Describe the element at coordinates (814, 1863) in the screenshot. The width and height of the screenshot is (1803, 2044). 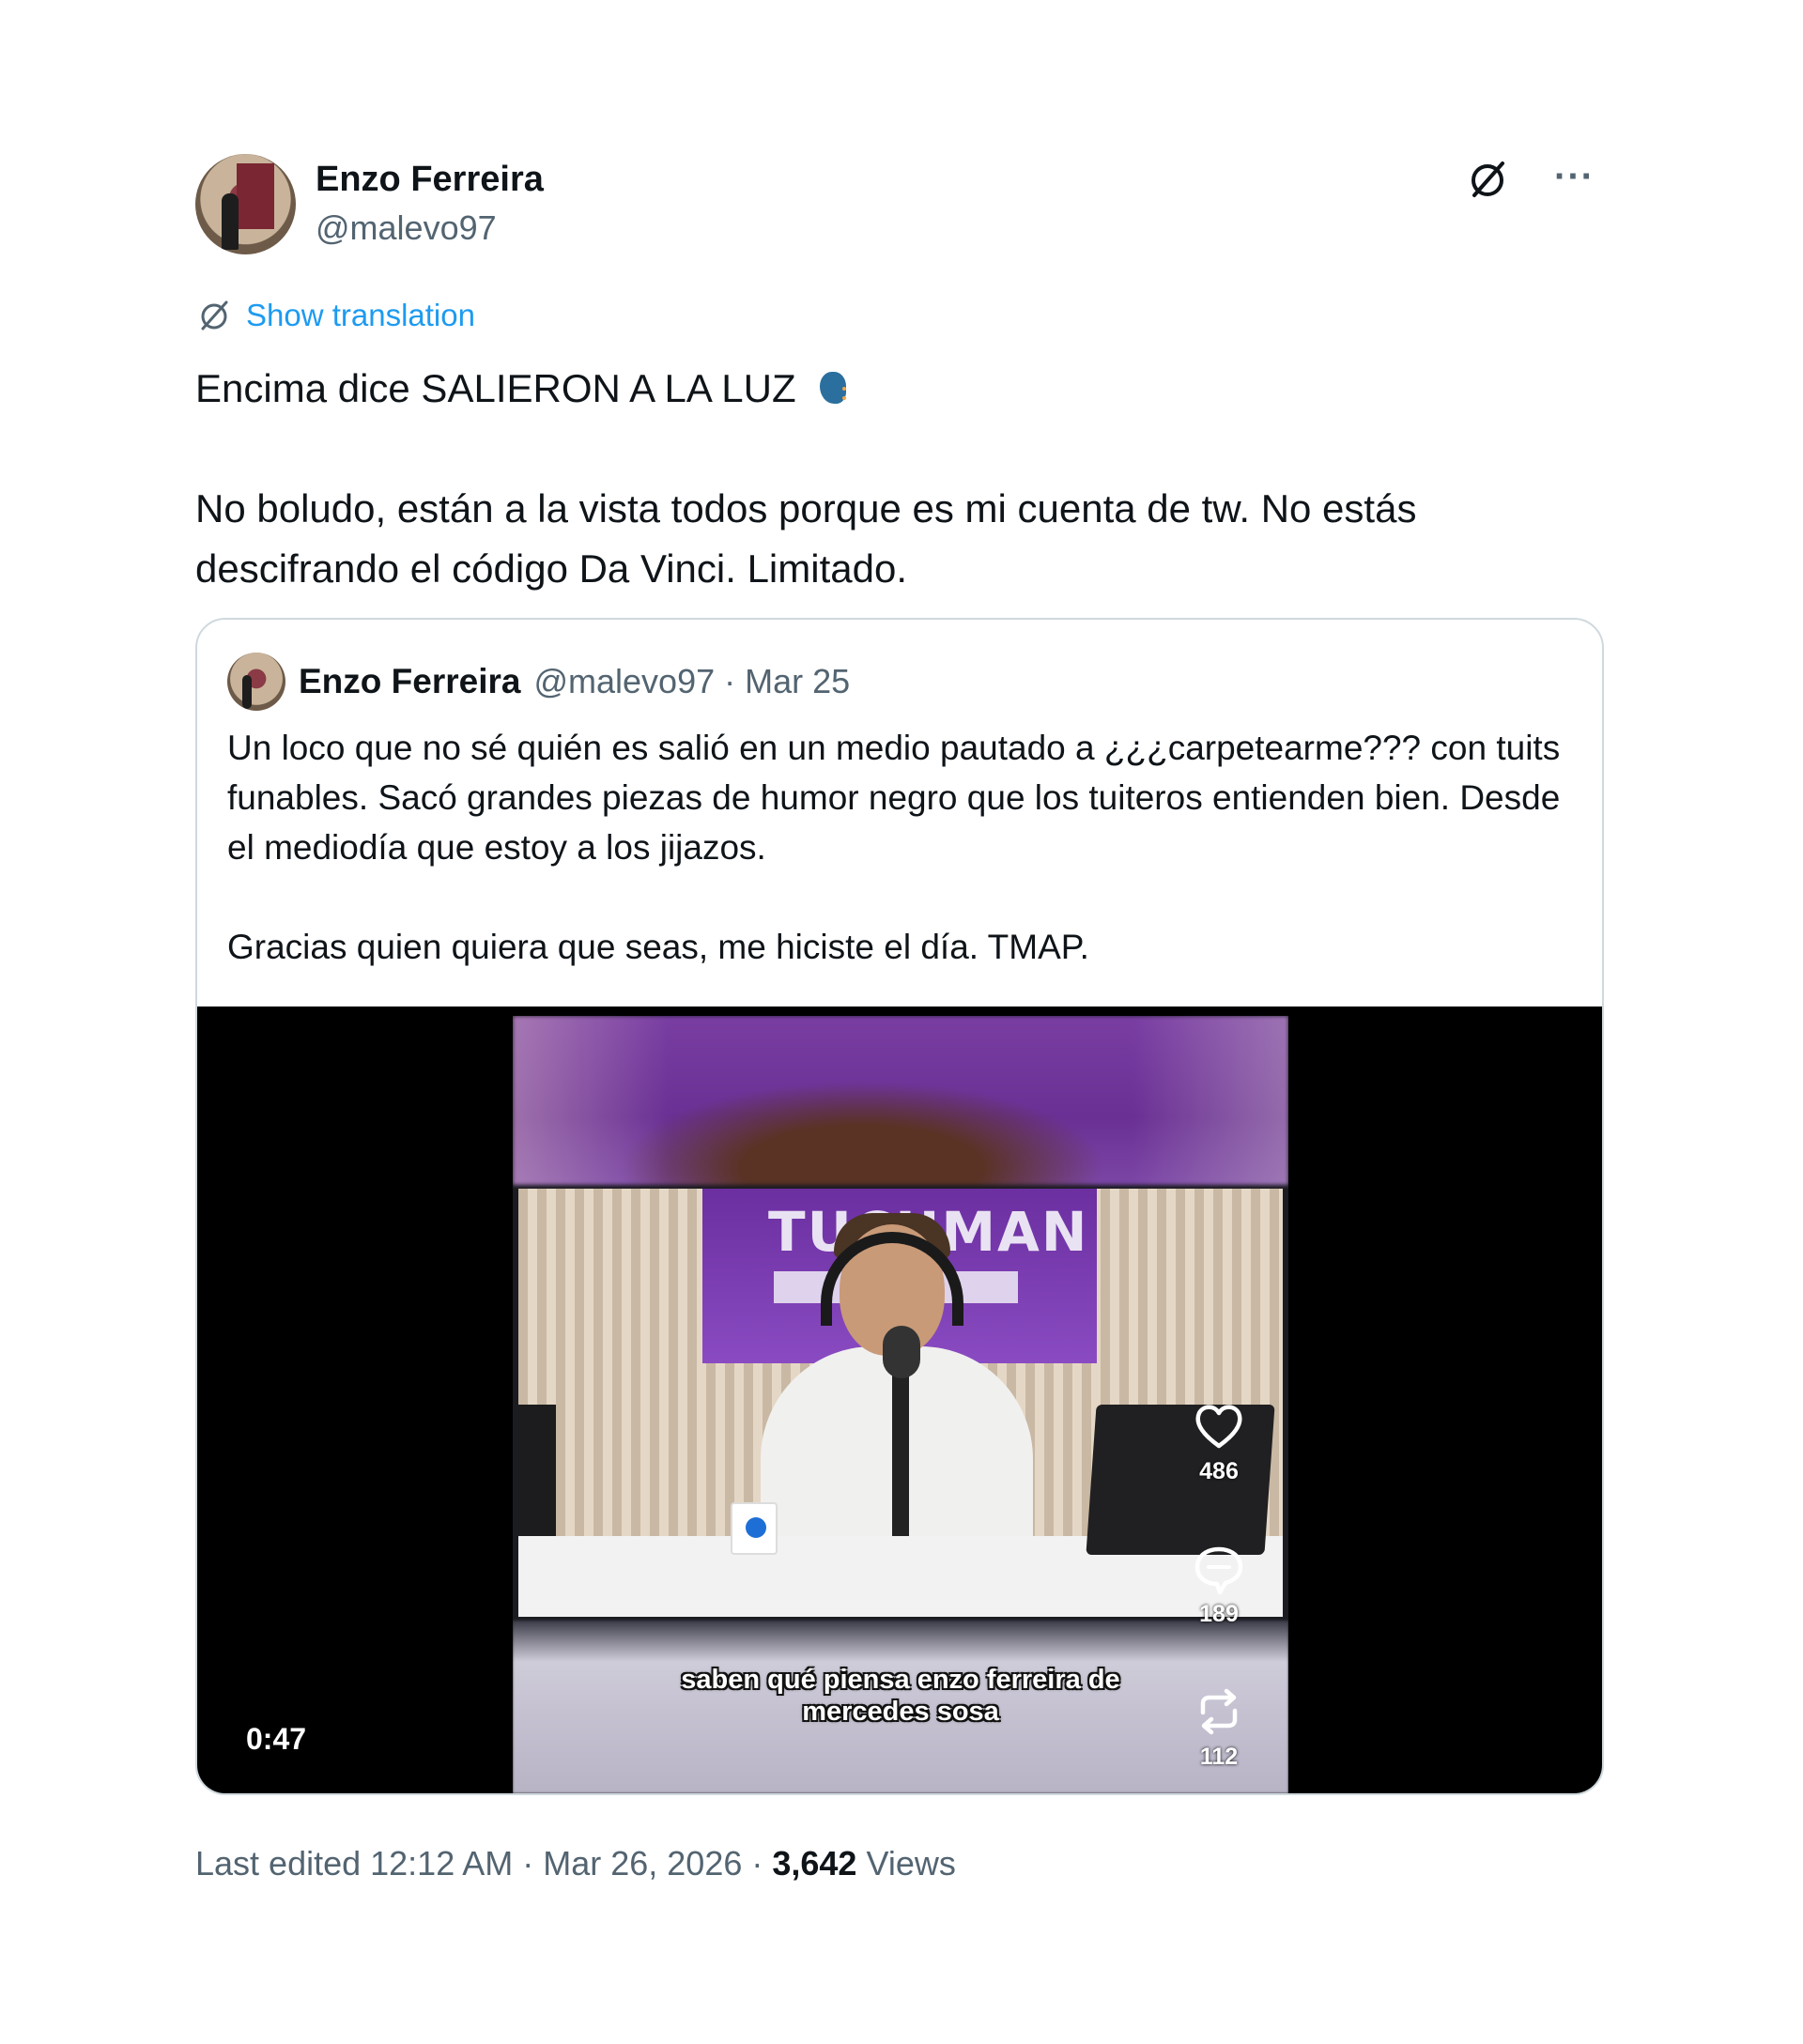
I see `views-count: 3,642` at that location.